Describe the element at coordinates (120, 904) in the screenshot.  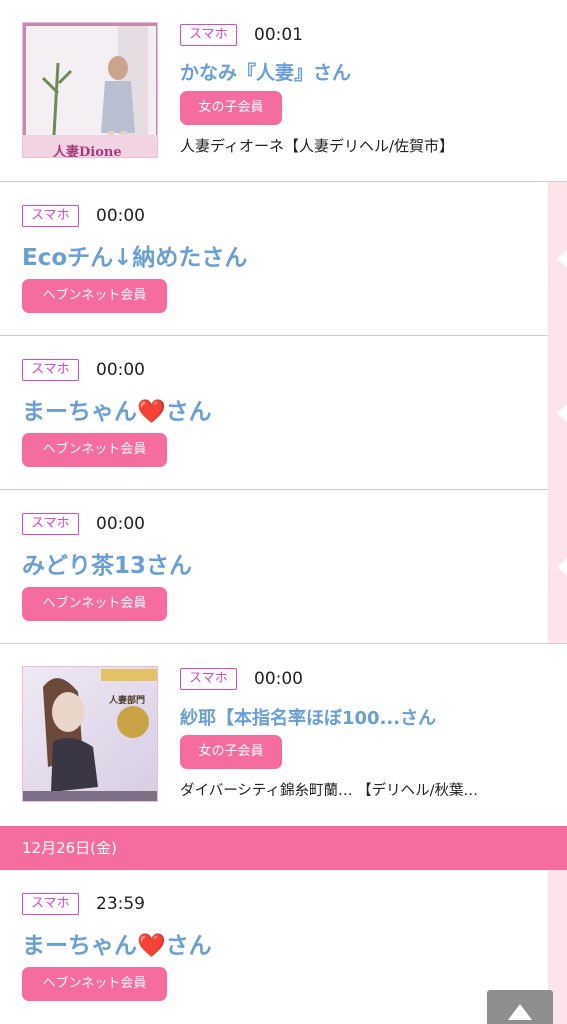
I see `post-time: 23:59` at that location.